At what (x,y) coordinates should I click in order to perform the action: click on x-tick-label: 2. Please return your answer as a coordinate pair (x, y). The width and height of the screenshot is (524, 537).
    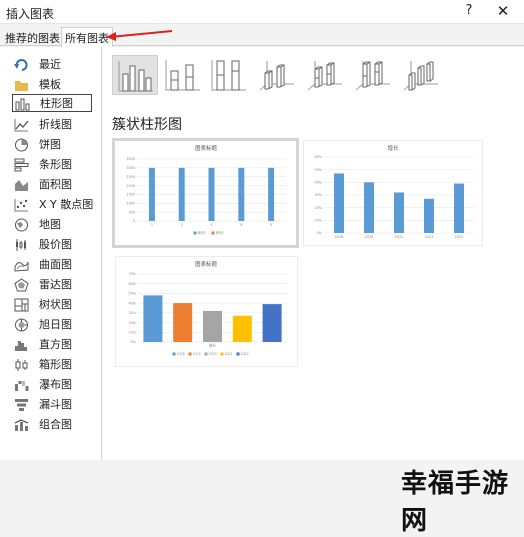
    Looking at the image, I should click on (182, 225).